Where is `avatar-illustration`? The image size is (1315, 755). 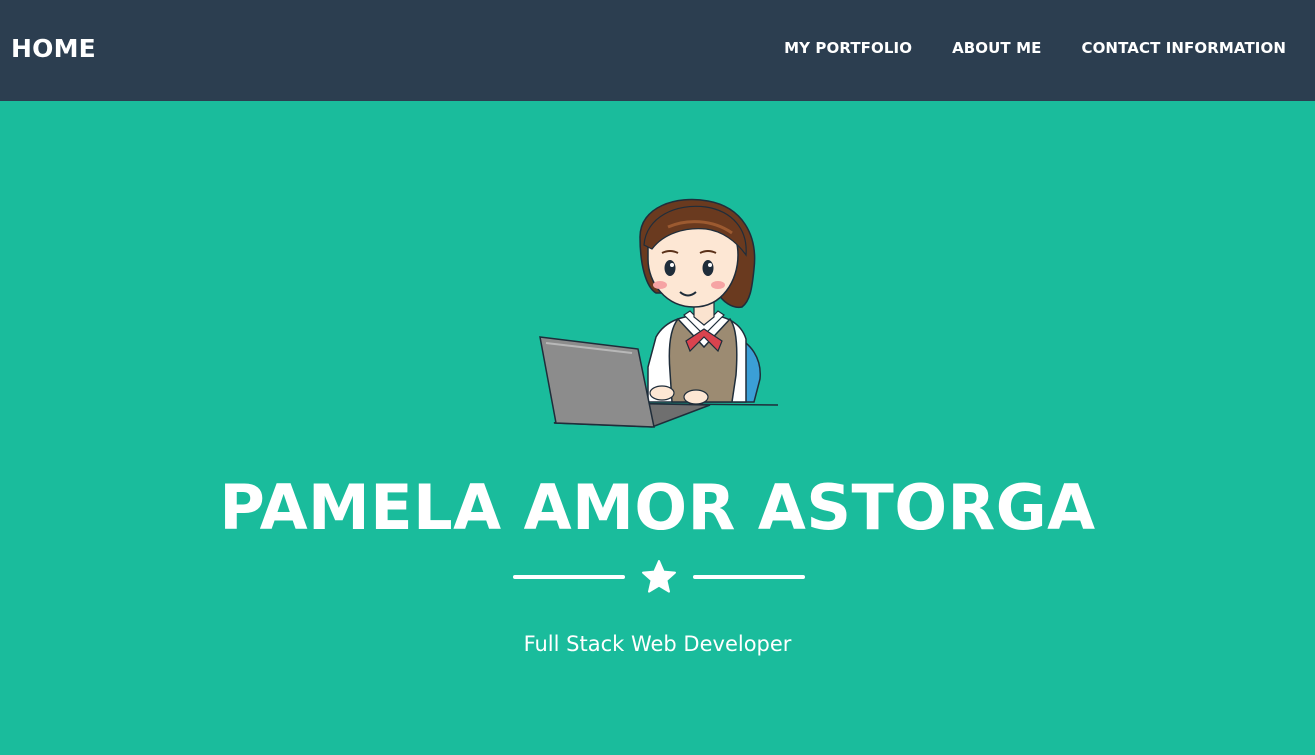 avatar-illustration is located at coordinates (659, 313).